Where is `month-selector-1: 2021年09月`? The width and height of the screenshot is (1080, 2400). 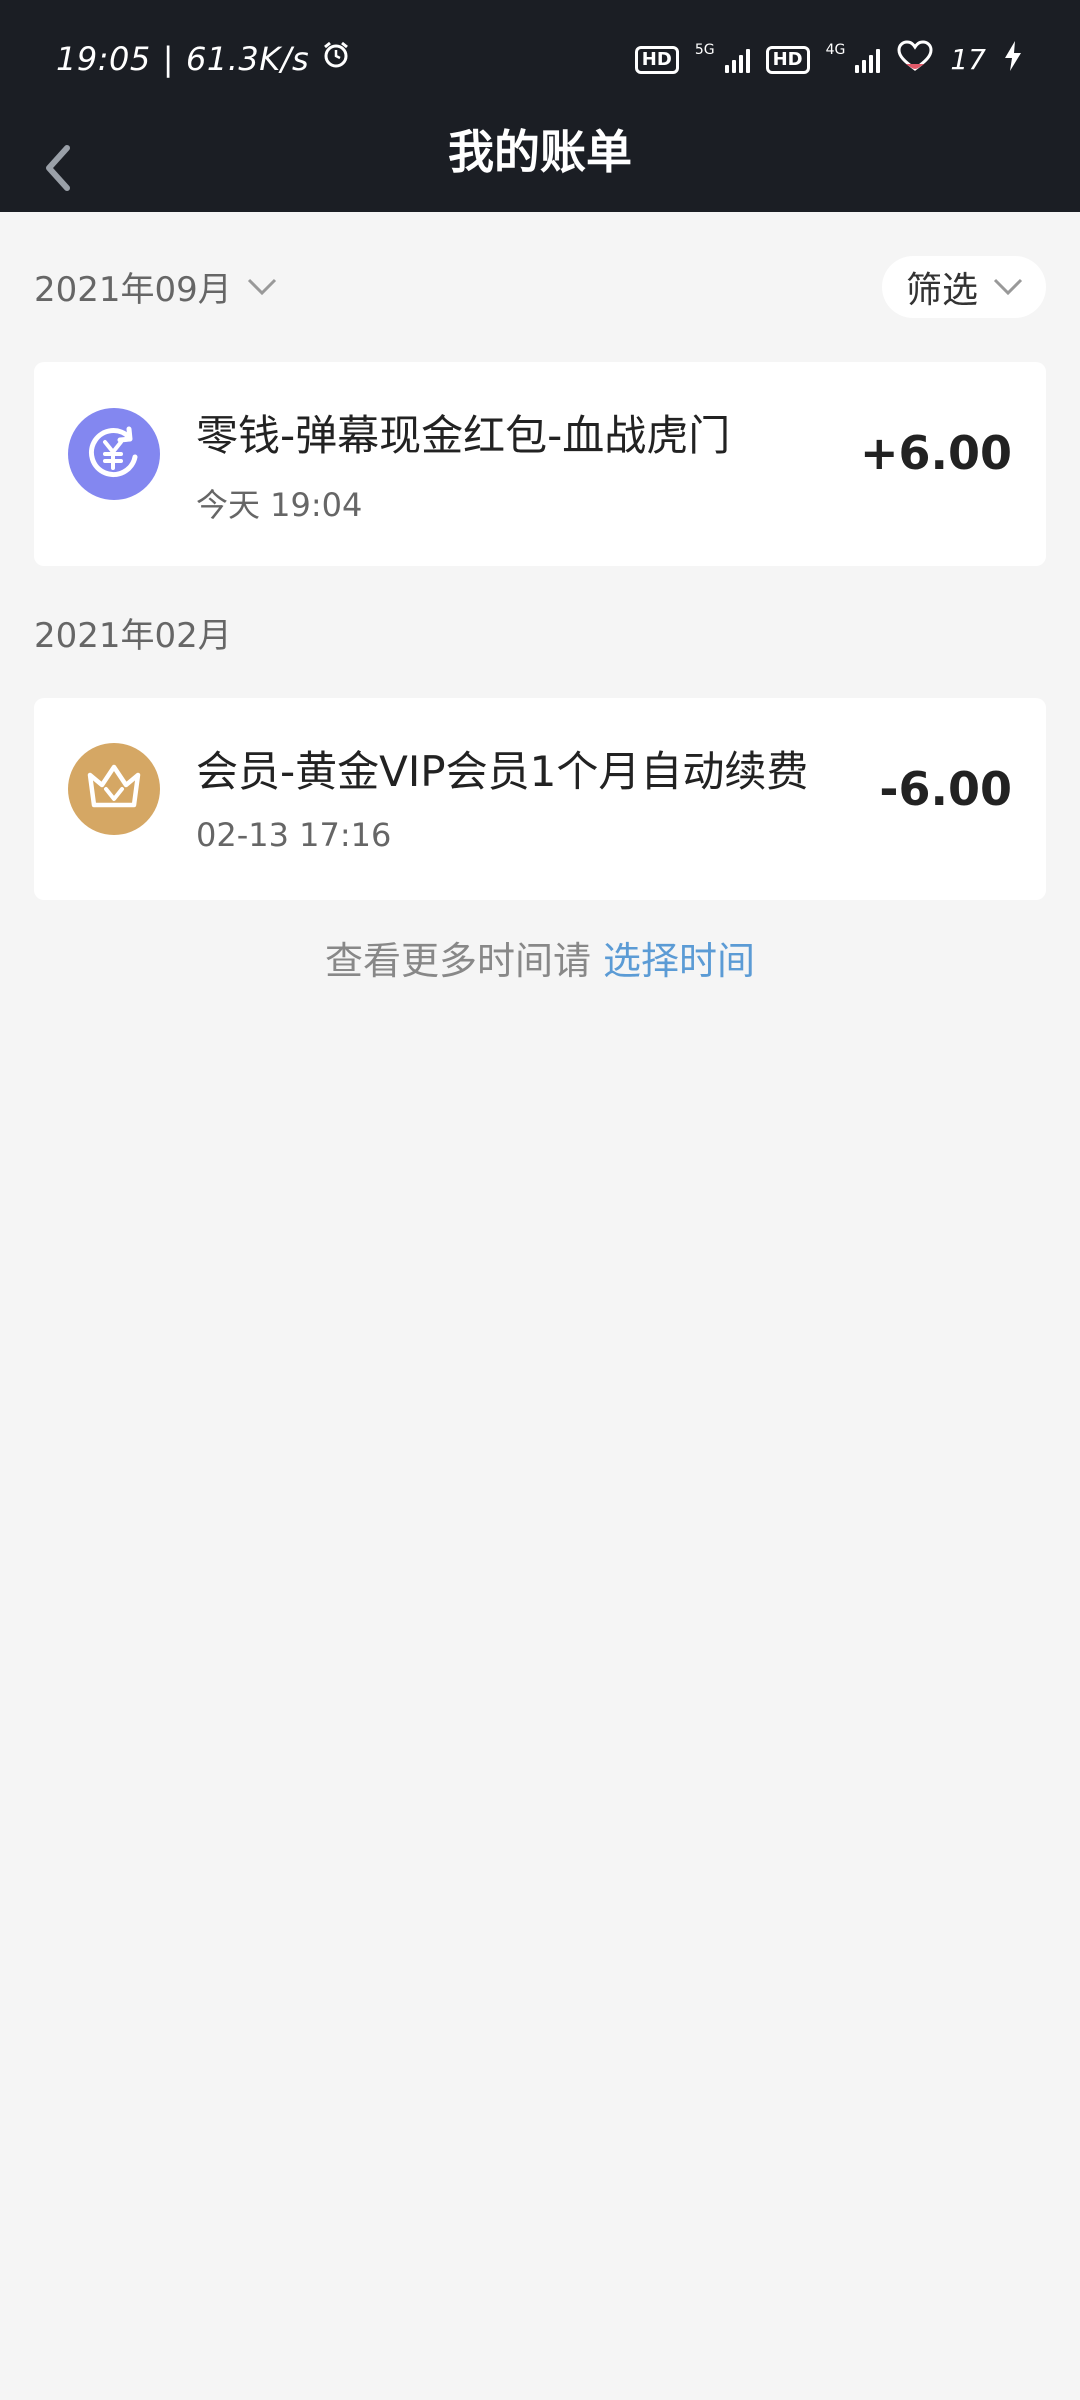 month-selector-1: 2021年09月 is located at coordinates (156, 286).